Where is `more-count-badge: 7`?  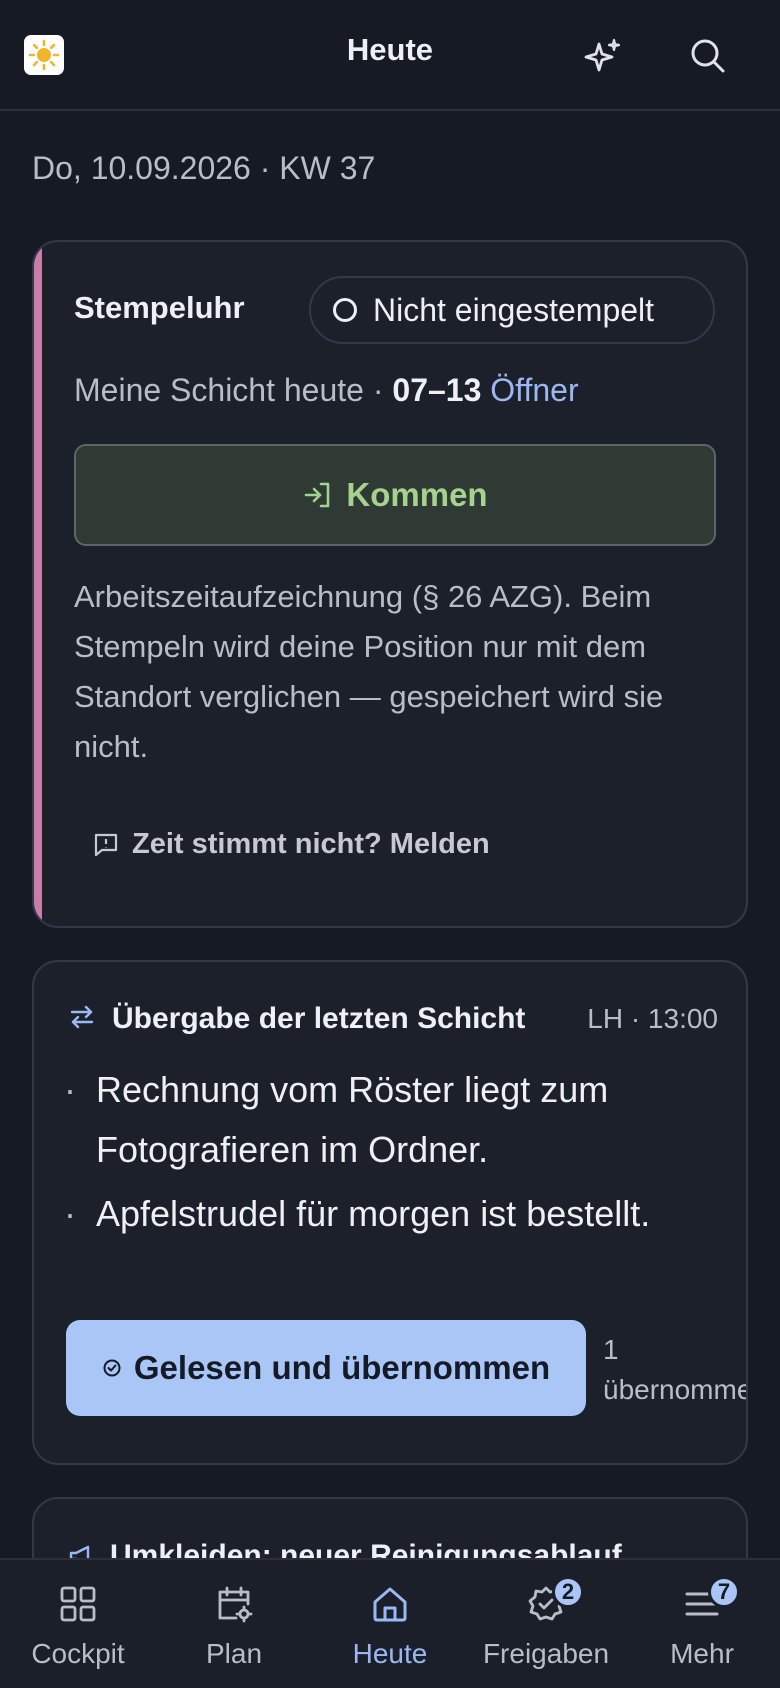
more-count-badge: 7 is located at coordinates (724, 1592).